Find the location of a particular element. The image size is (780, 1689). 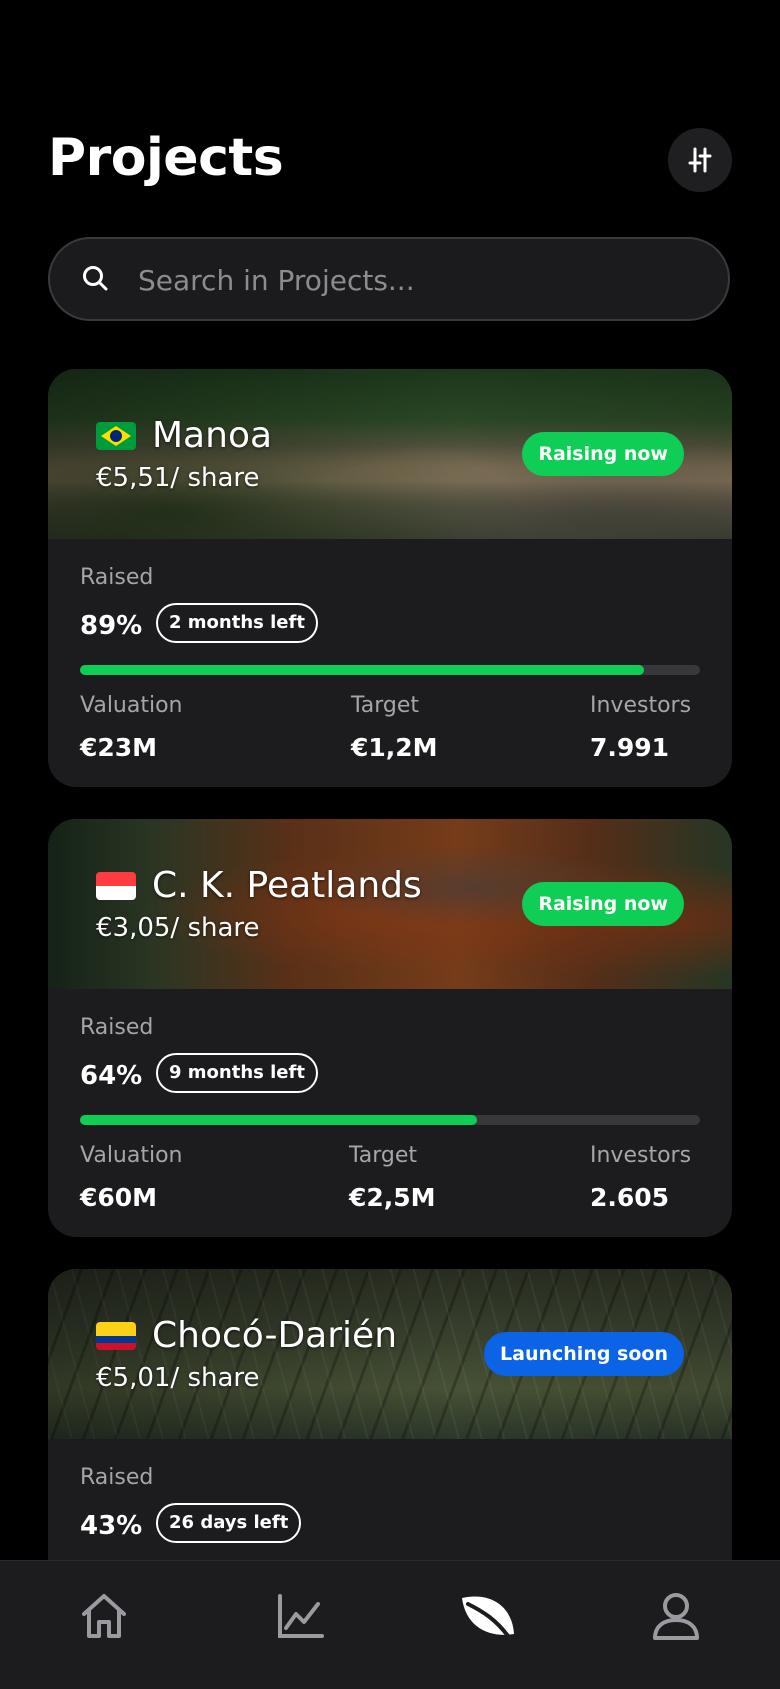

search-bar is located at coordinates (389, 279).